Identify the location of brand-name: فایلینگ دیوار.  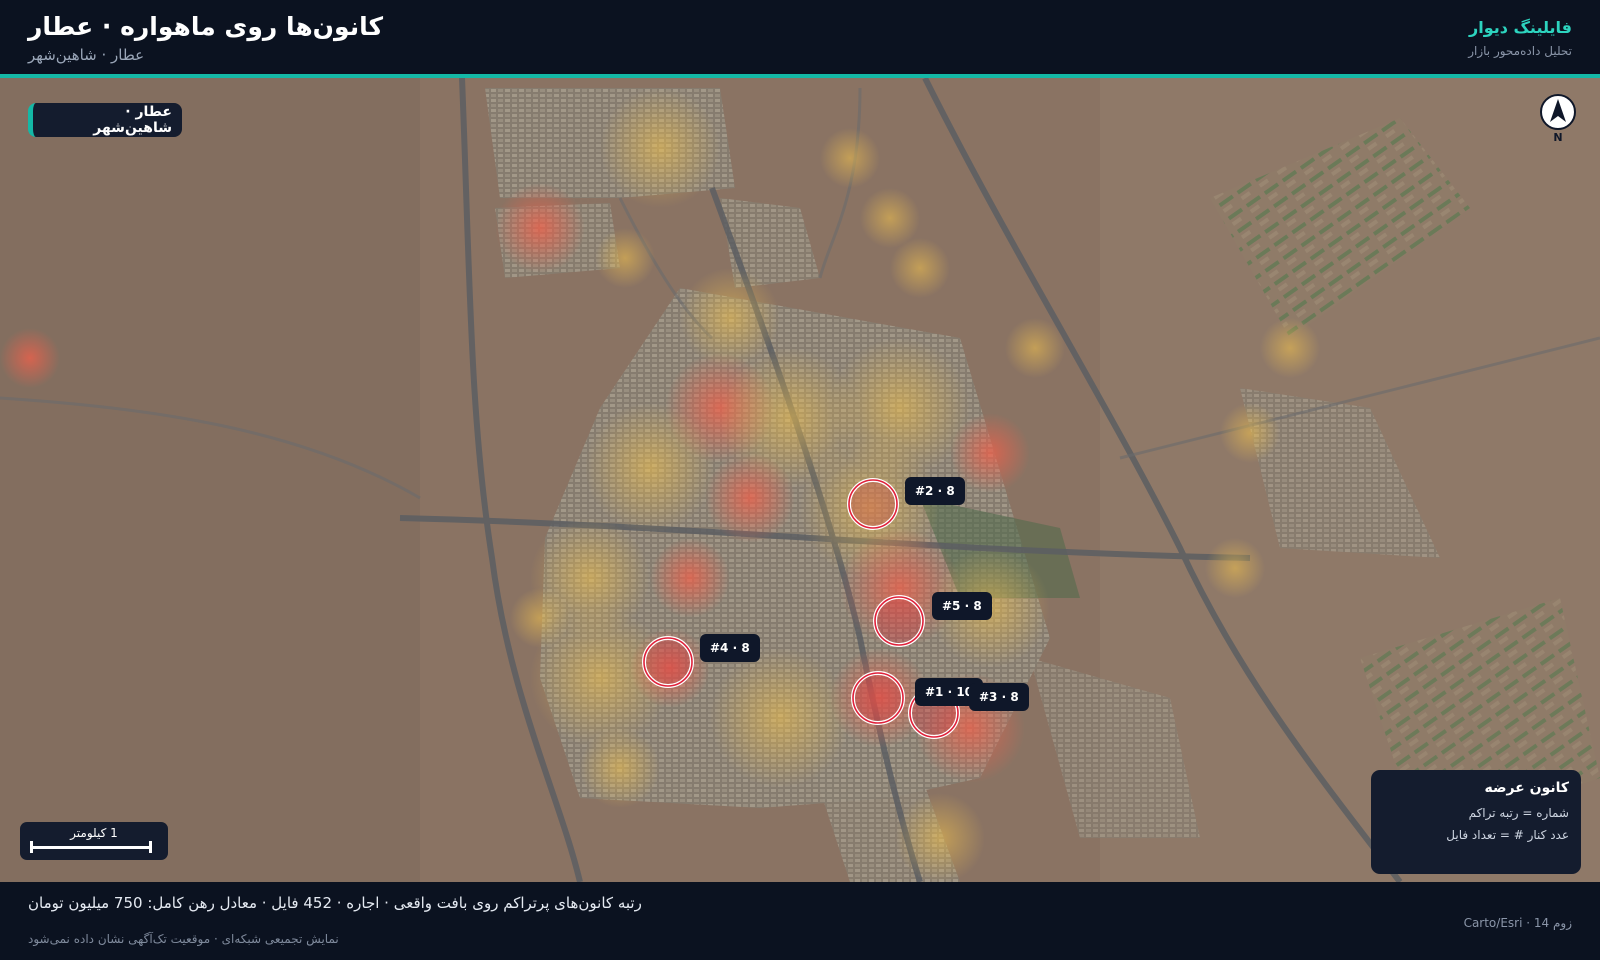
(1520, 27).